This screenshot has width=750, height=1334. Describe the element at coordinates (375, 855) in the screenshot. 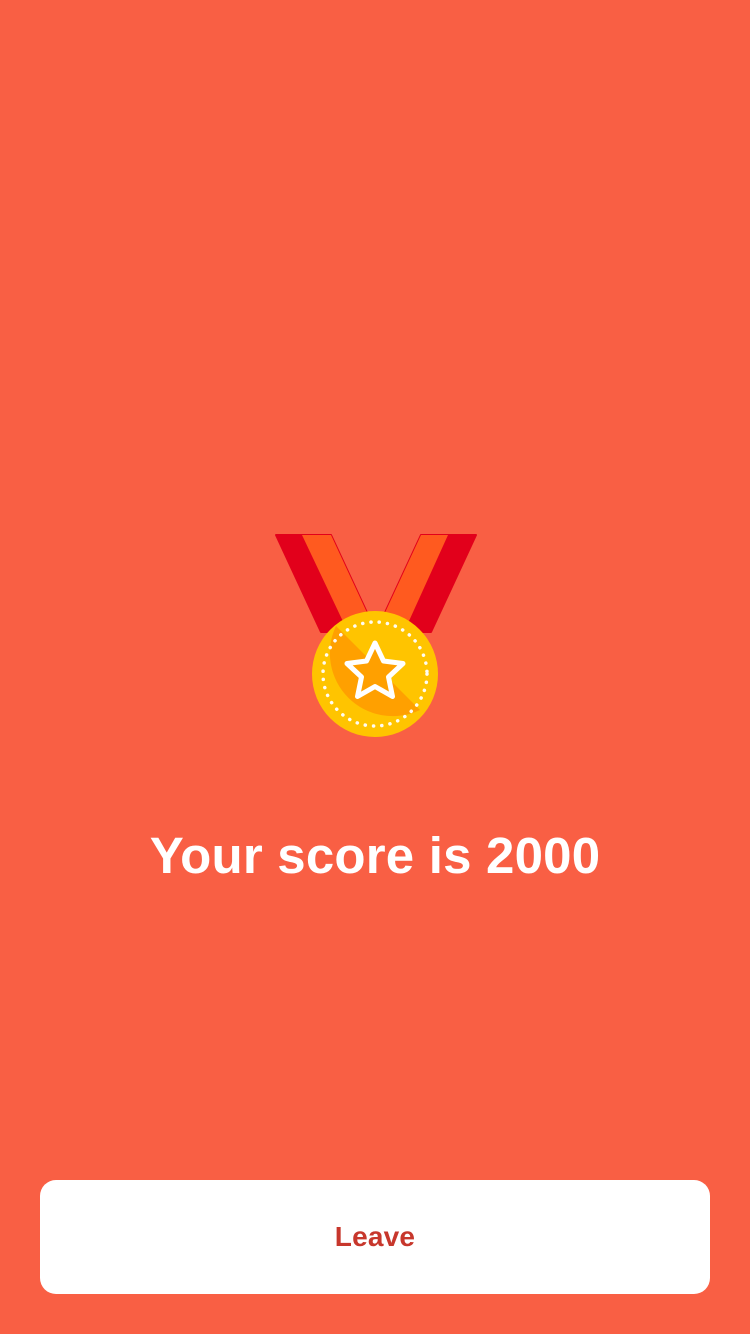

I see `score-text: Your score is 2000` at that location.